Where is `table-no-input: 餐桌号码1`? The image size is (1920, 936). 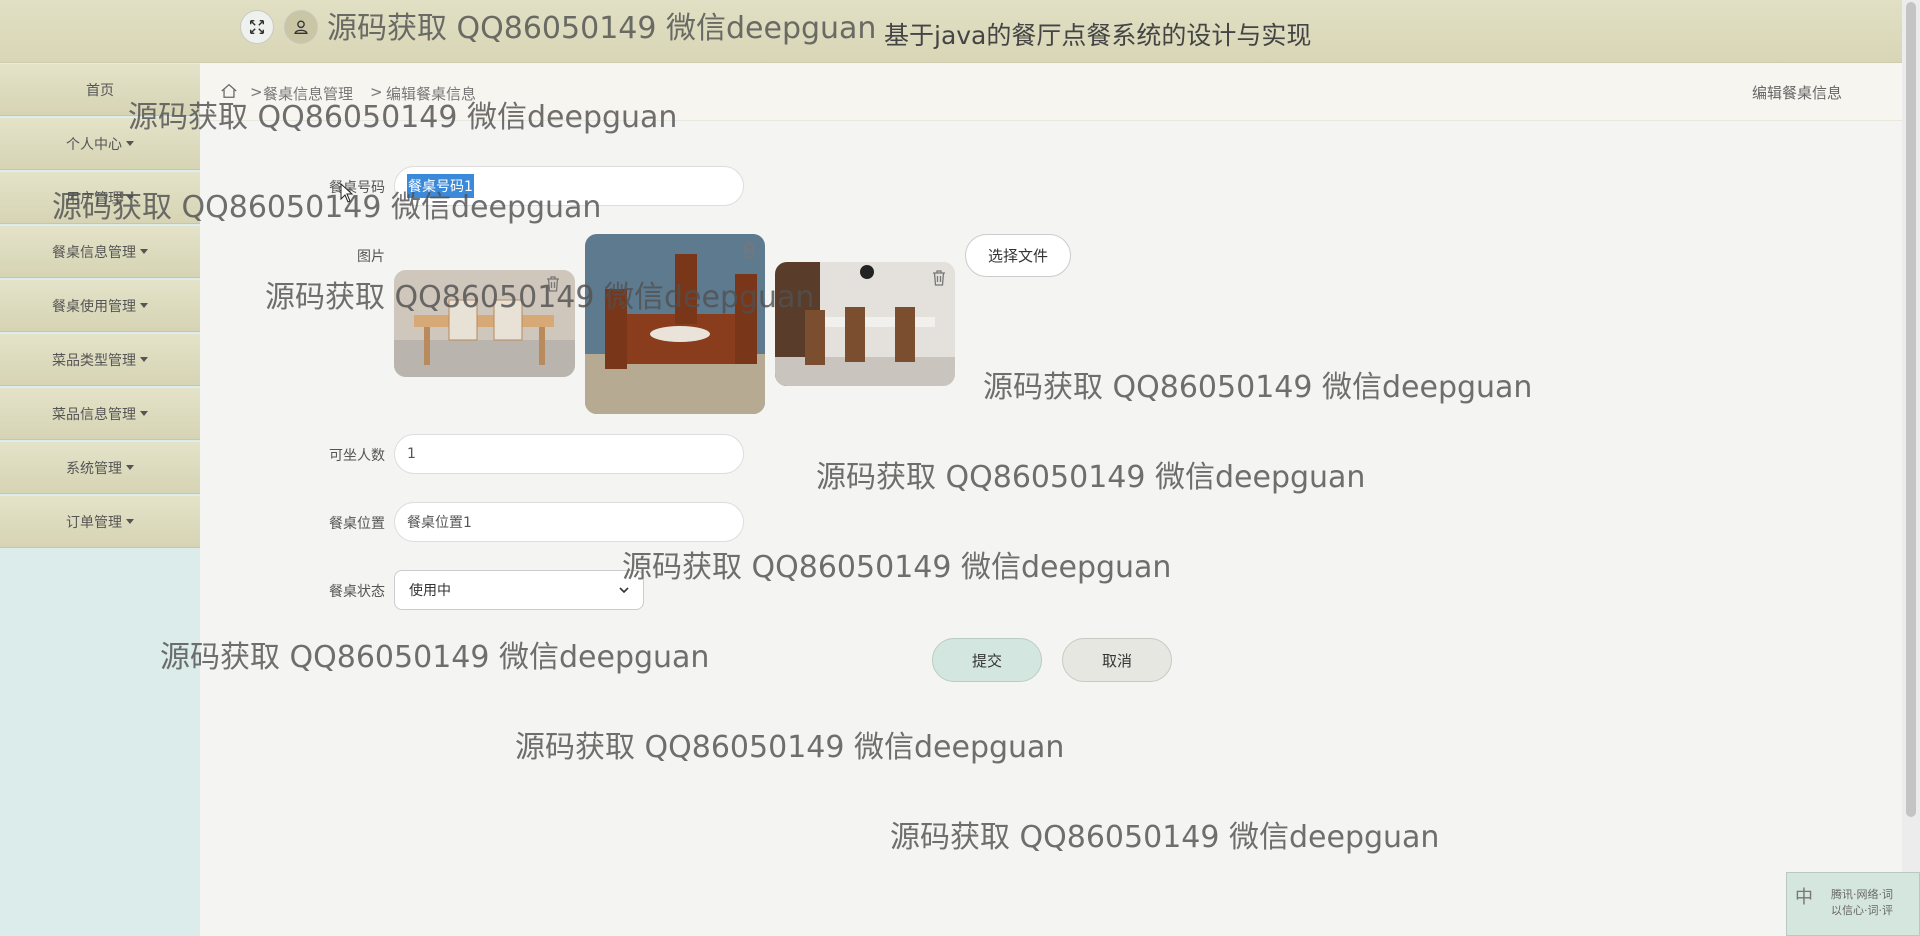
table-no-input: 餐桌号码1 is located at coordinates (569, 186).